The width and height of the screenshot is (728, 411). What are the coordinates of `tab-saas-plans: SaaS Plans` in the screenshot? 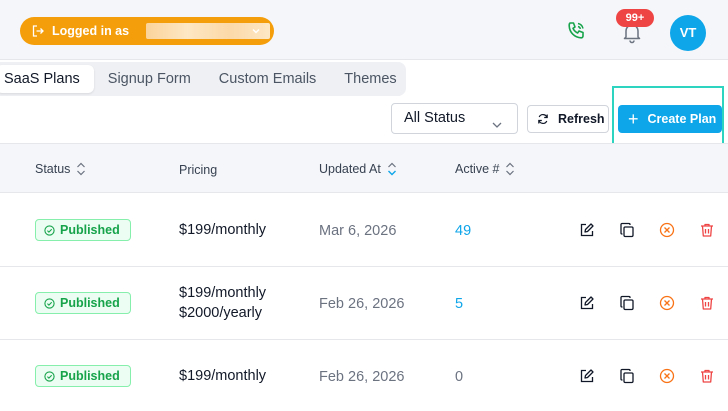 It's located at (47, 79).